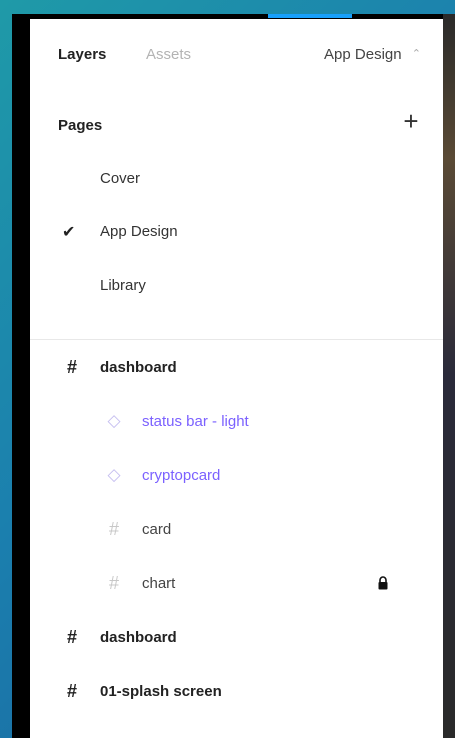 This screenshot has height=738, width=455. Describe the element at coordinates (161, 691) in the screenshot. I see `layer-label: 01-splash screen` at that location.